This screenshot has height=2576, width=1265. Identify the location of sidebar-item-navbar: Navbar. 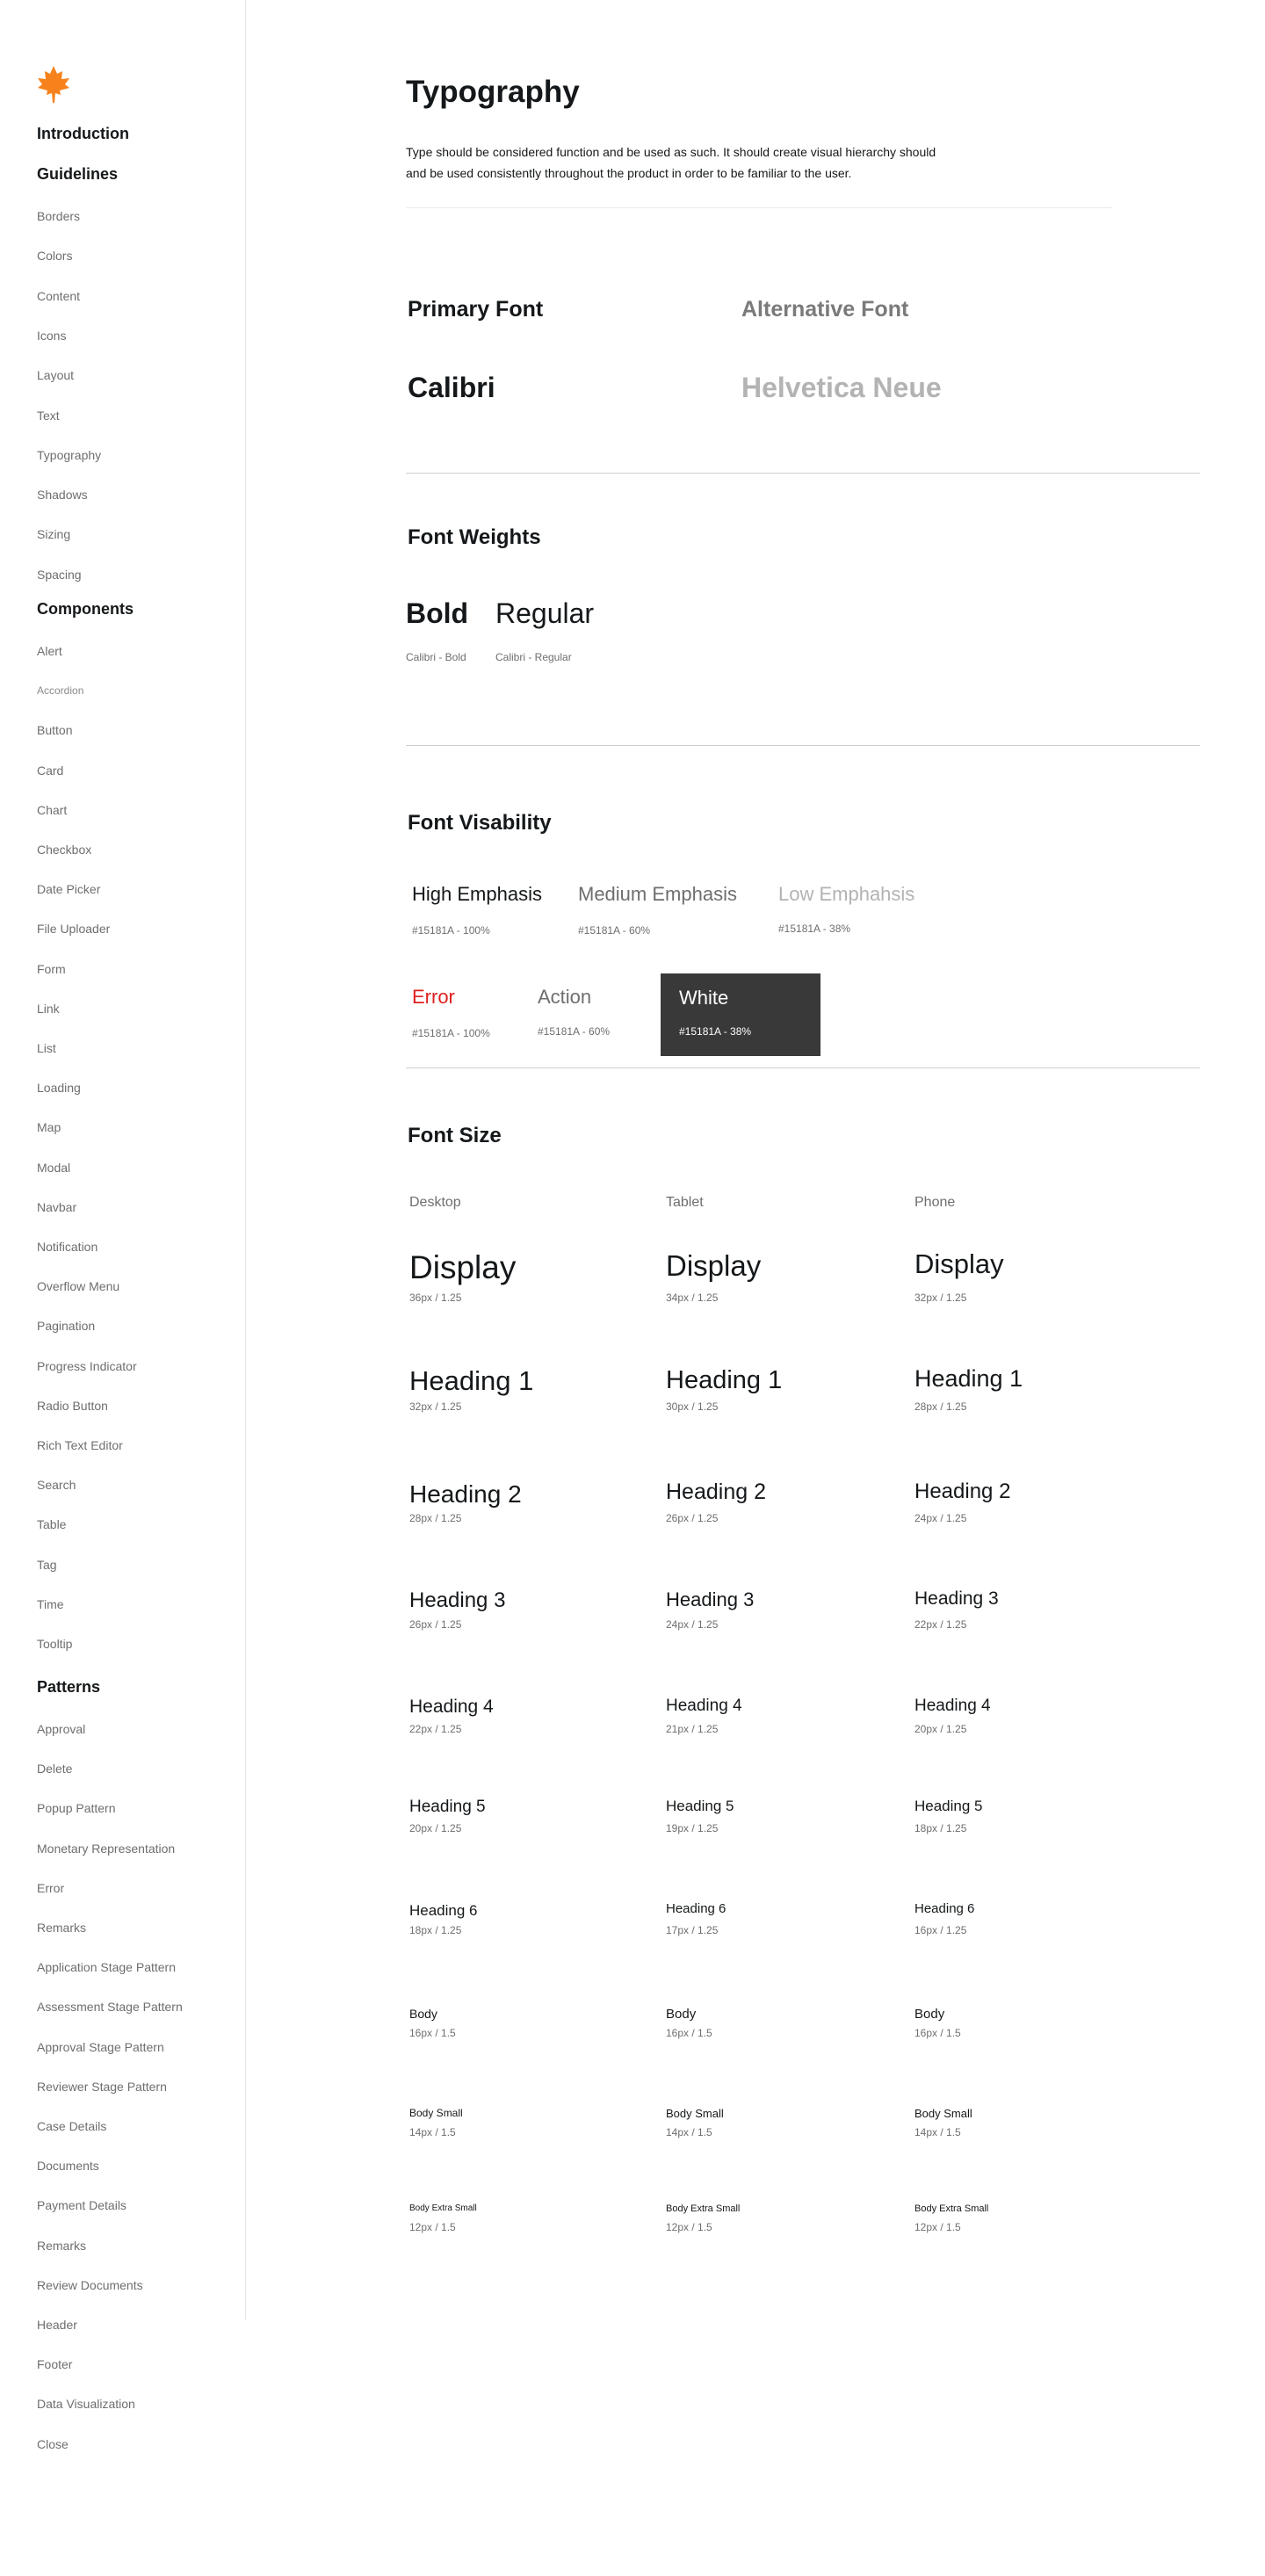
(57, 1207).